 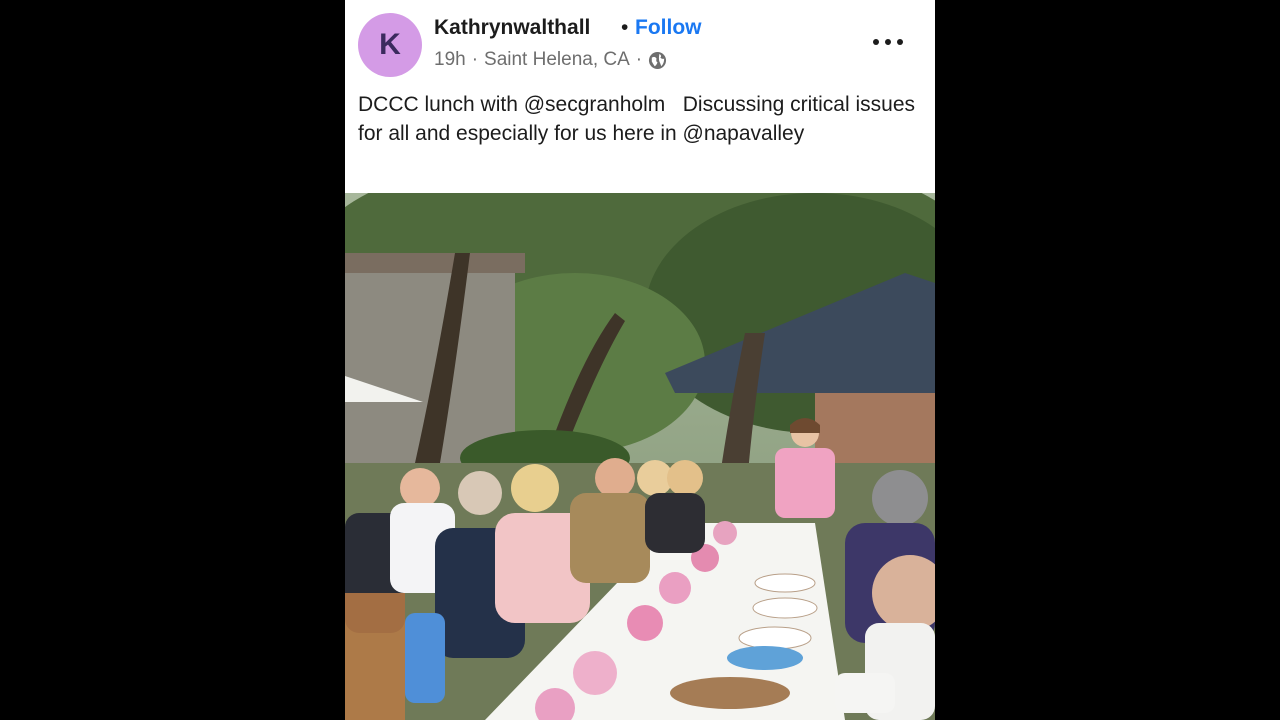 I want to click on avatar: K, so click(x=390, y=45).